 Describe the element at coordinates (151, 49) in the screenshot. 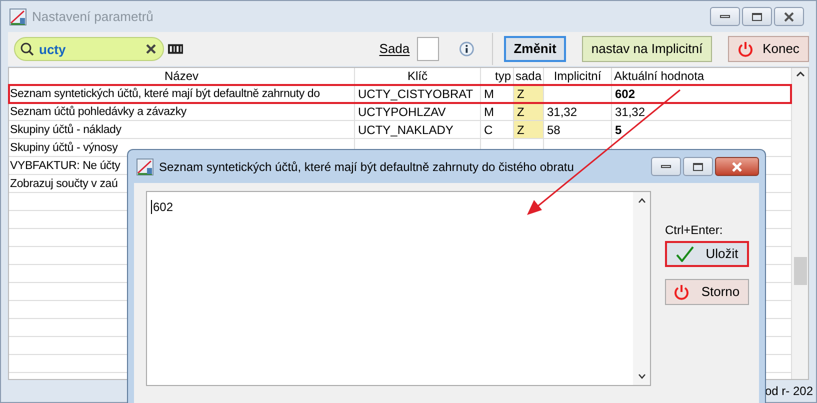

I see `clear-icon` at that location.